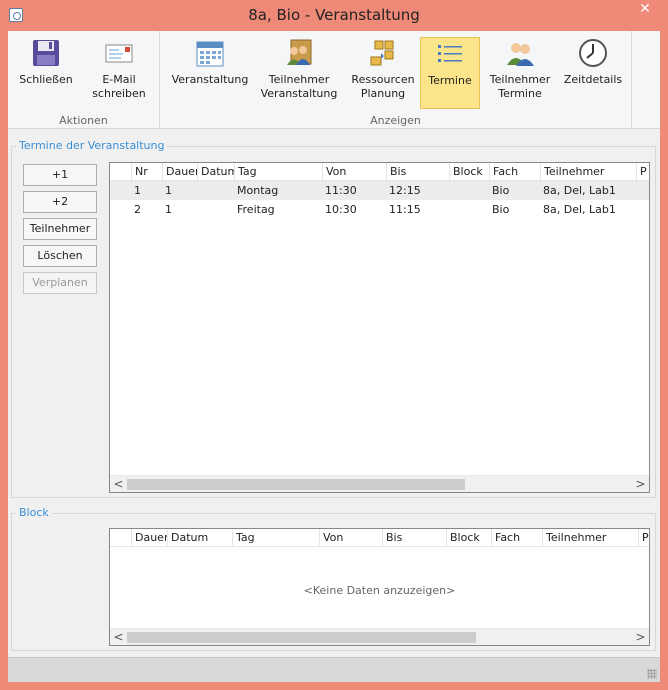 The width and height of the screenshot is (668, 690). Describe the element at coordinates (60, 202) in the screenshot. I see `plus-two-button: +2` at that location.